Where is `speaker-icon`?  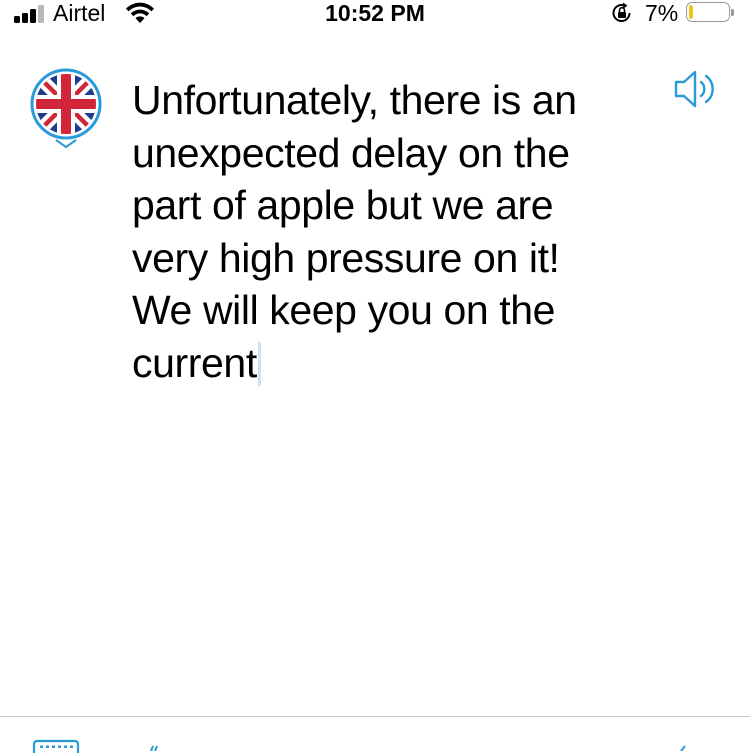 speaker-icon is located at coordinates (696, 89).